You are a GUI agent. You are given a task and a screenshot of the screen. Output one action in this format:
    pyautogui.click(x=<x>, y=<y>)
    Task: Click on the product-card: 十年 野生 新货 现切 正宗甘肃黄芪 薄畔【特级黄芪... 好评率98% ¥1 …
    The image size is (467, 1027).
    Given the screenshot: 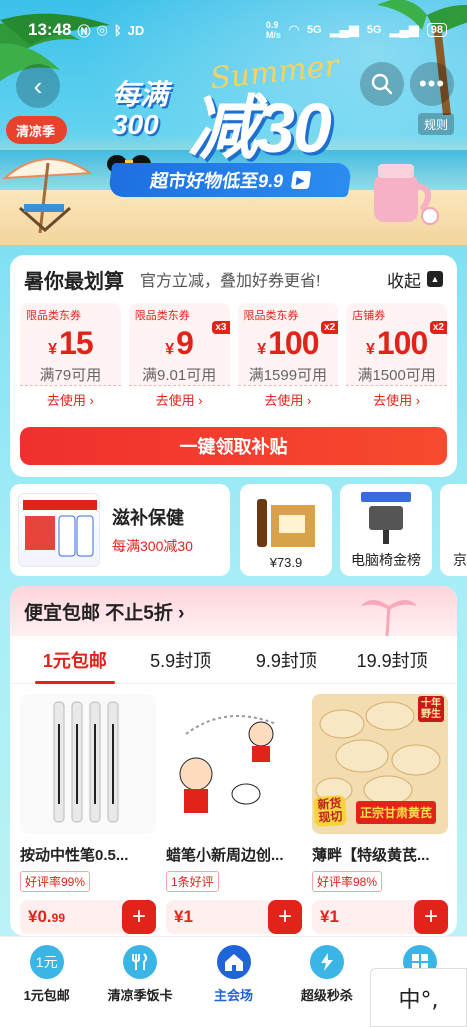 What is the action you would take?
    pyautogui.click(x=380, y=814)
    